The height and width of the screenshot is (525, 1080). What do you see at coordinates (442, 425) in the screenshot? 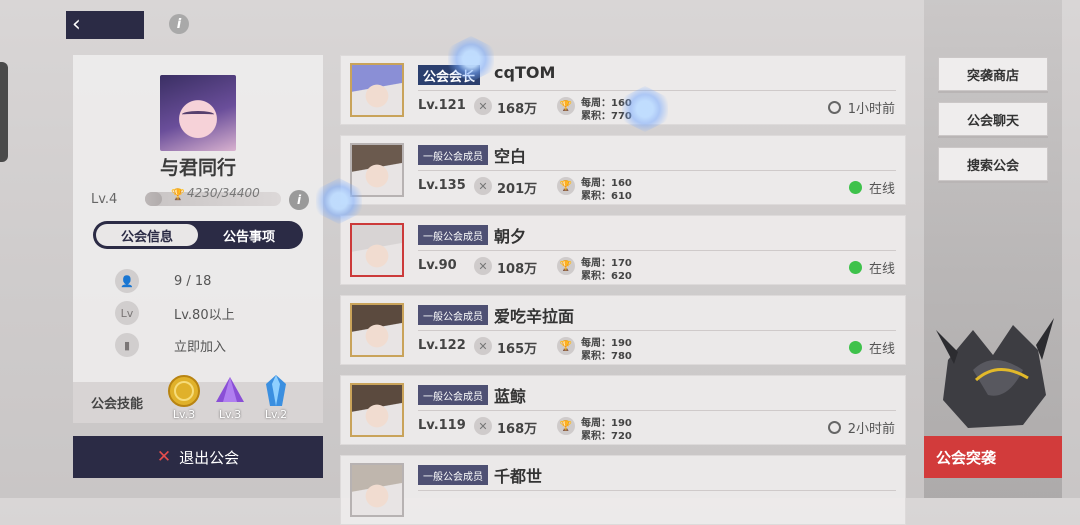
I see `member-level: Lv.119` at bounding box center [442, 425].